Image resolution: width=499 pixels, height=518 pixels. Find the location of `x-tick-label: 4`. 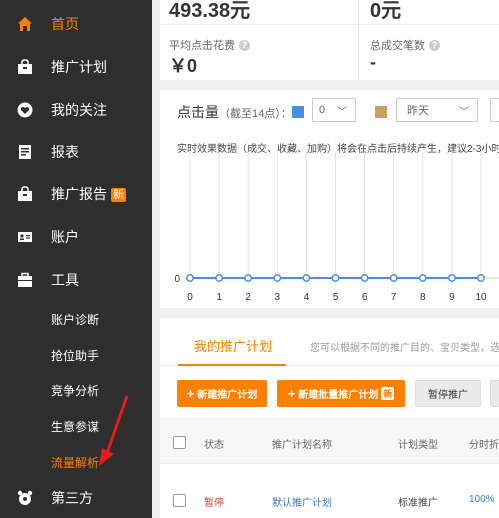

x-tick-label: 4 is located at coordinates (307, 297).